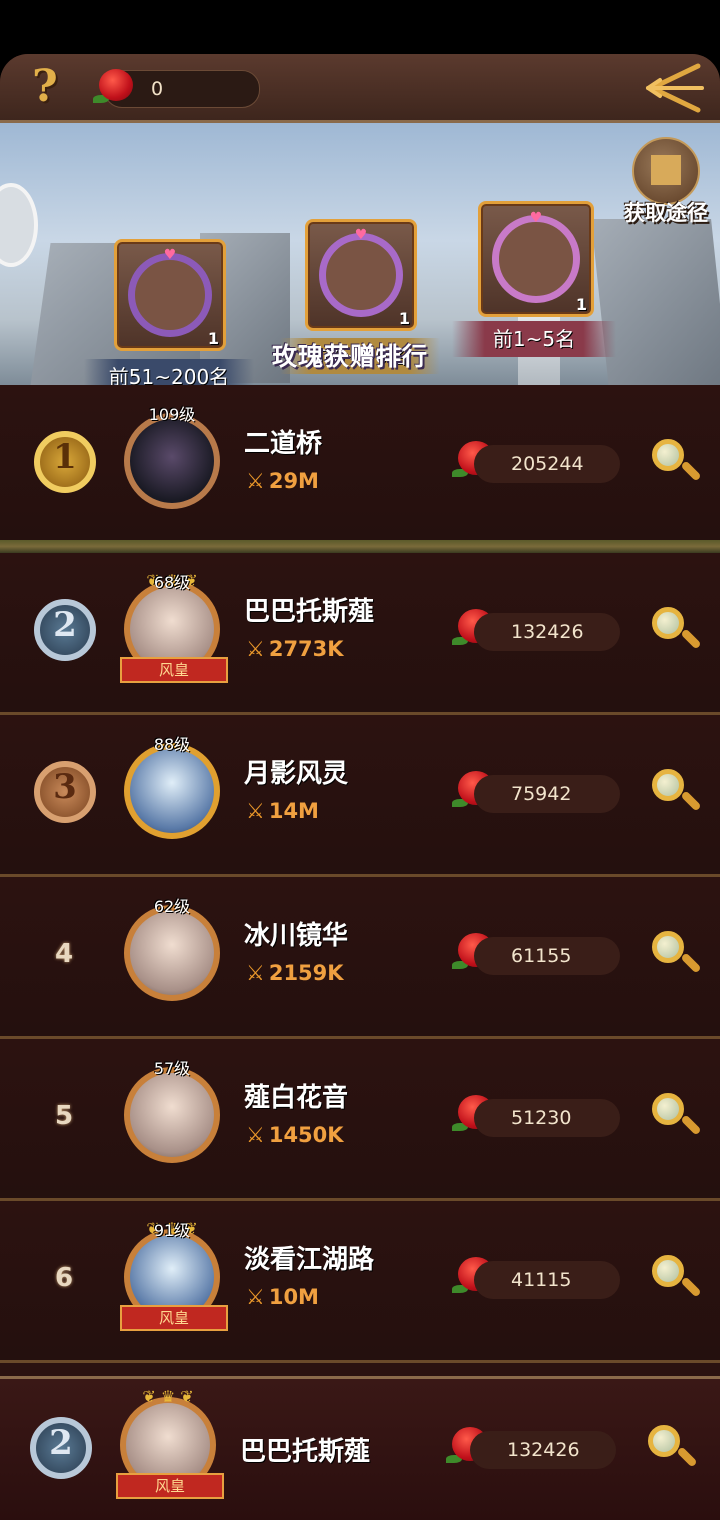 The image size is (720, 1520). What do you see at coordinates (547, 1280) in the screenshot?
I see `rose-score: 41115` at bounding box center [547, 1280].